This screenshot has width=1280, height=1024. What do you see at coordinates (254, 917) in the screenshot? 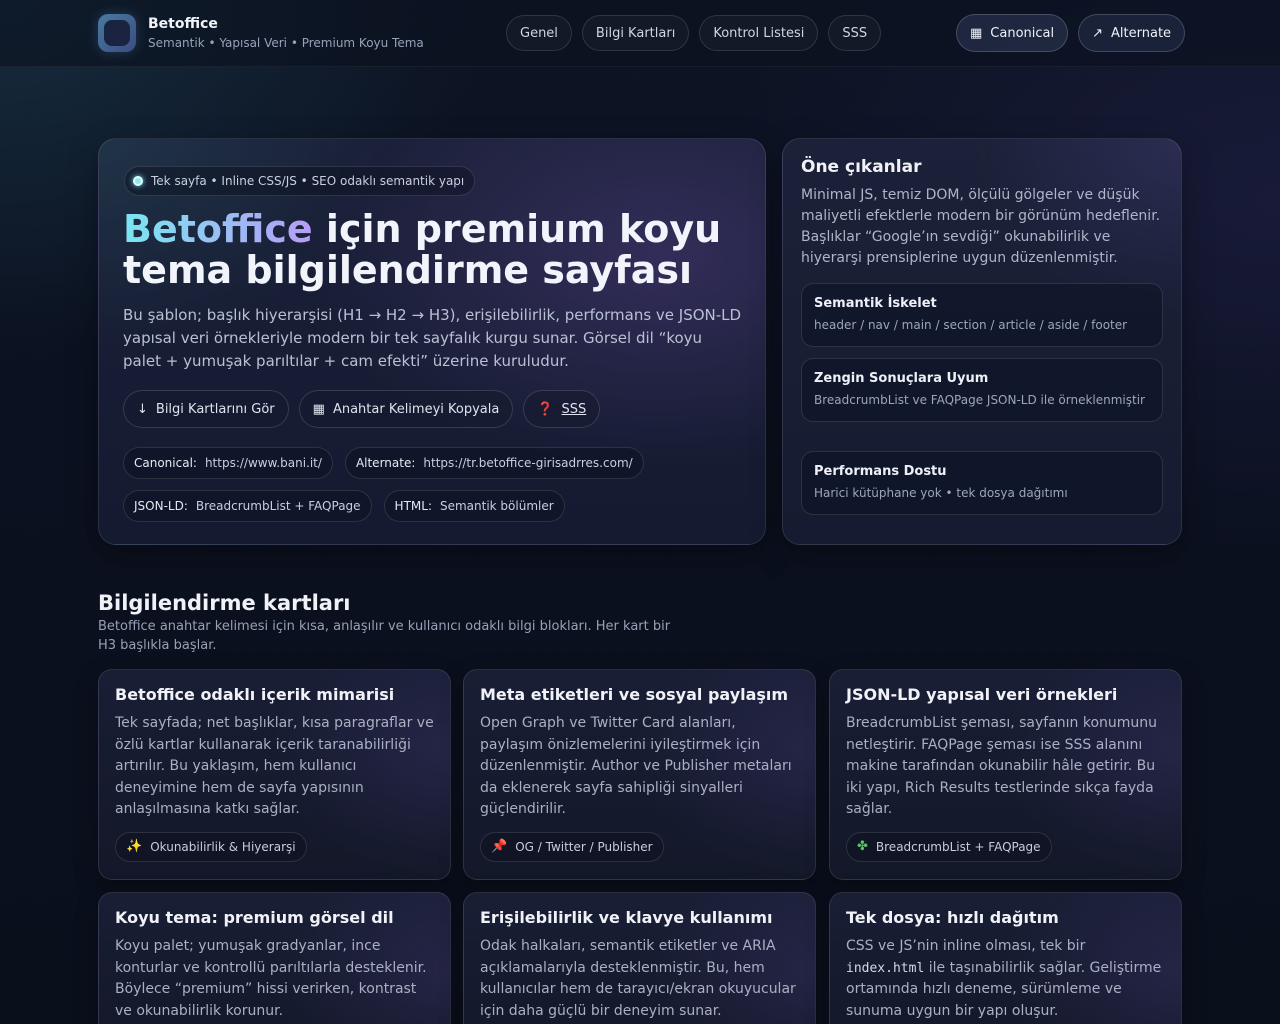
I see `card-title: Koyu tema: premium görsel dil` at bounding box center [254, 917].